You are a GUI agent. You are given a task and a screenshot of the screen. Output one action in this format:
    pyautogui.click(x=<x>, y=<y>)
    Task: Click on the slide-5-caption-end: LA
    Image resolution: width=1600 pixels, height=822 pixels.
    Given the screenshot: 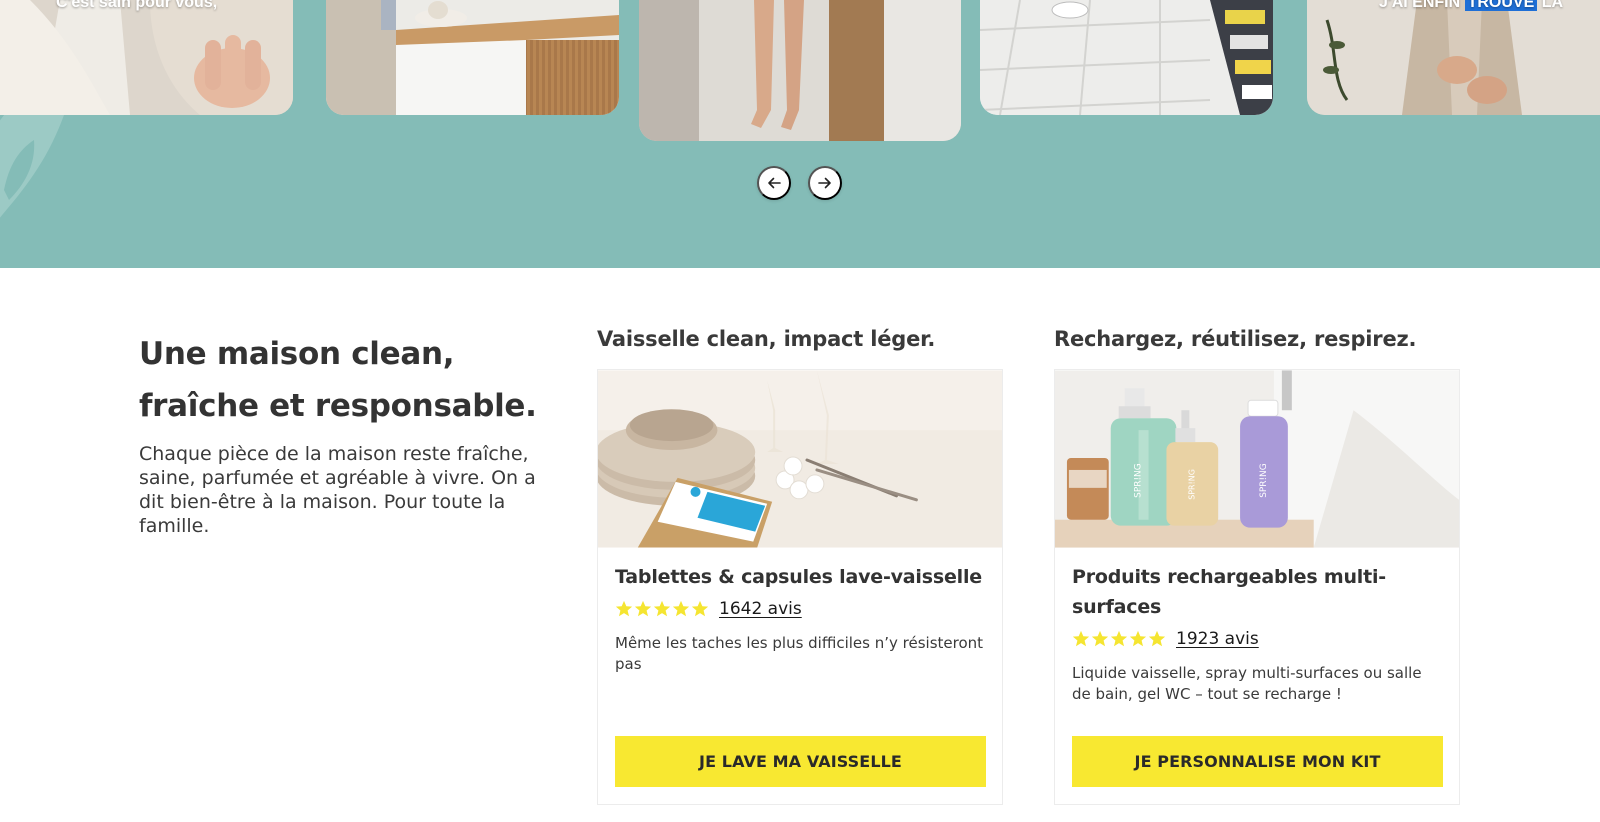 What is the action you would take?
    pyautogui.click(x=1550, y=5)
    